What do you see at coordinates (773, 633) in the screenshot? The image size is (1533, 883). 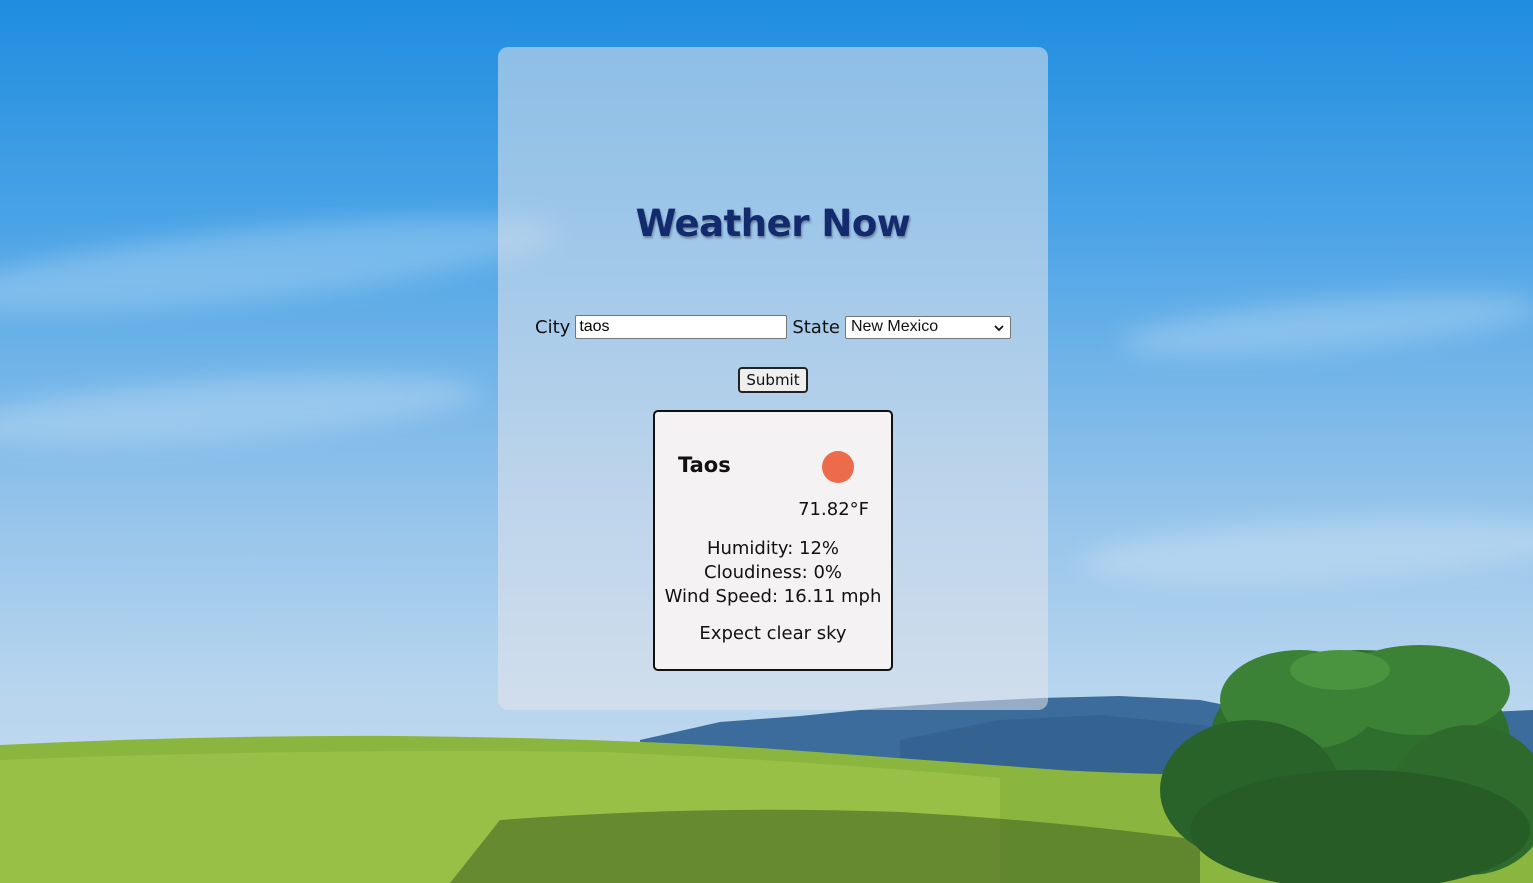 I see `weather-forecast: Expect clear sky` at bounding box center [773, 633].